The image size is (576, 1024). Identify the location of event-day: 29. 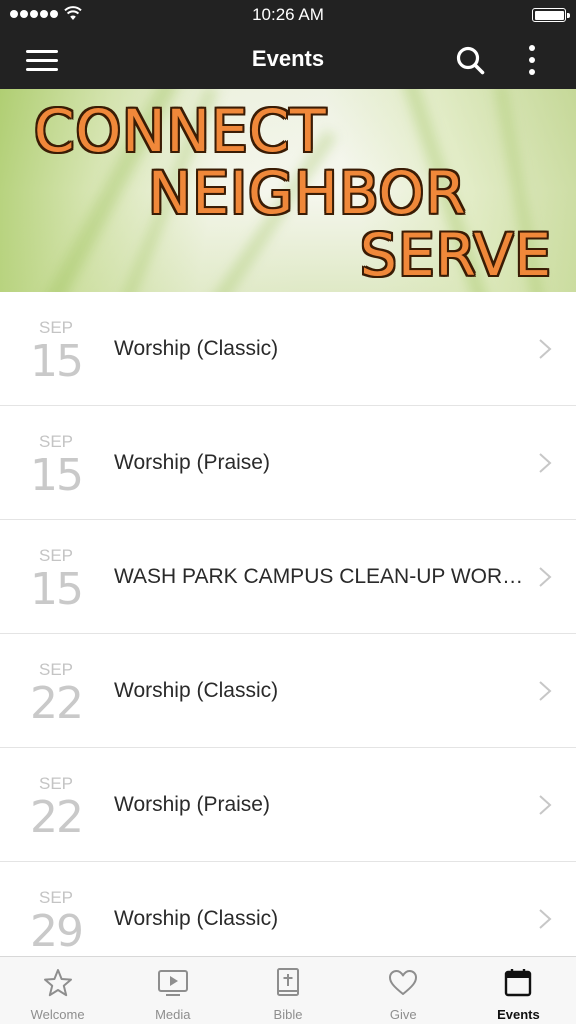
(57, 931).